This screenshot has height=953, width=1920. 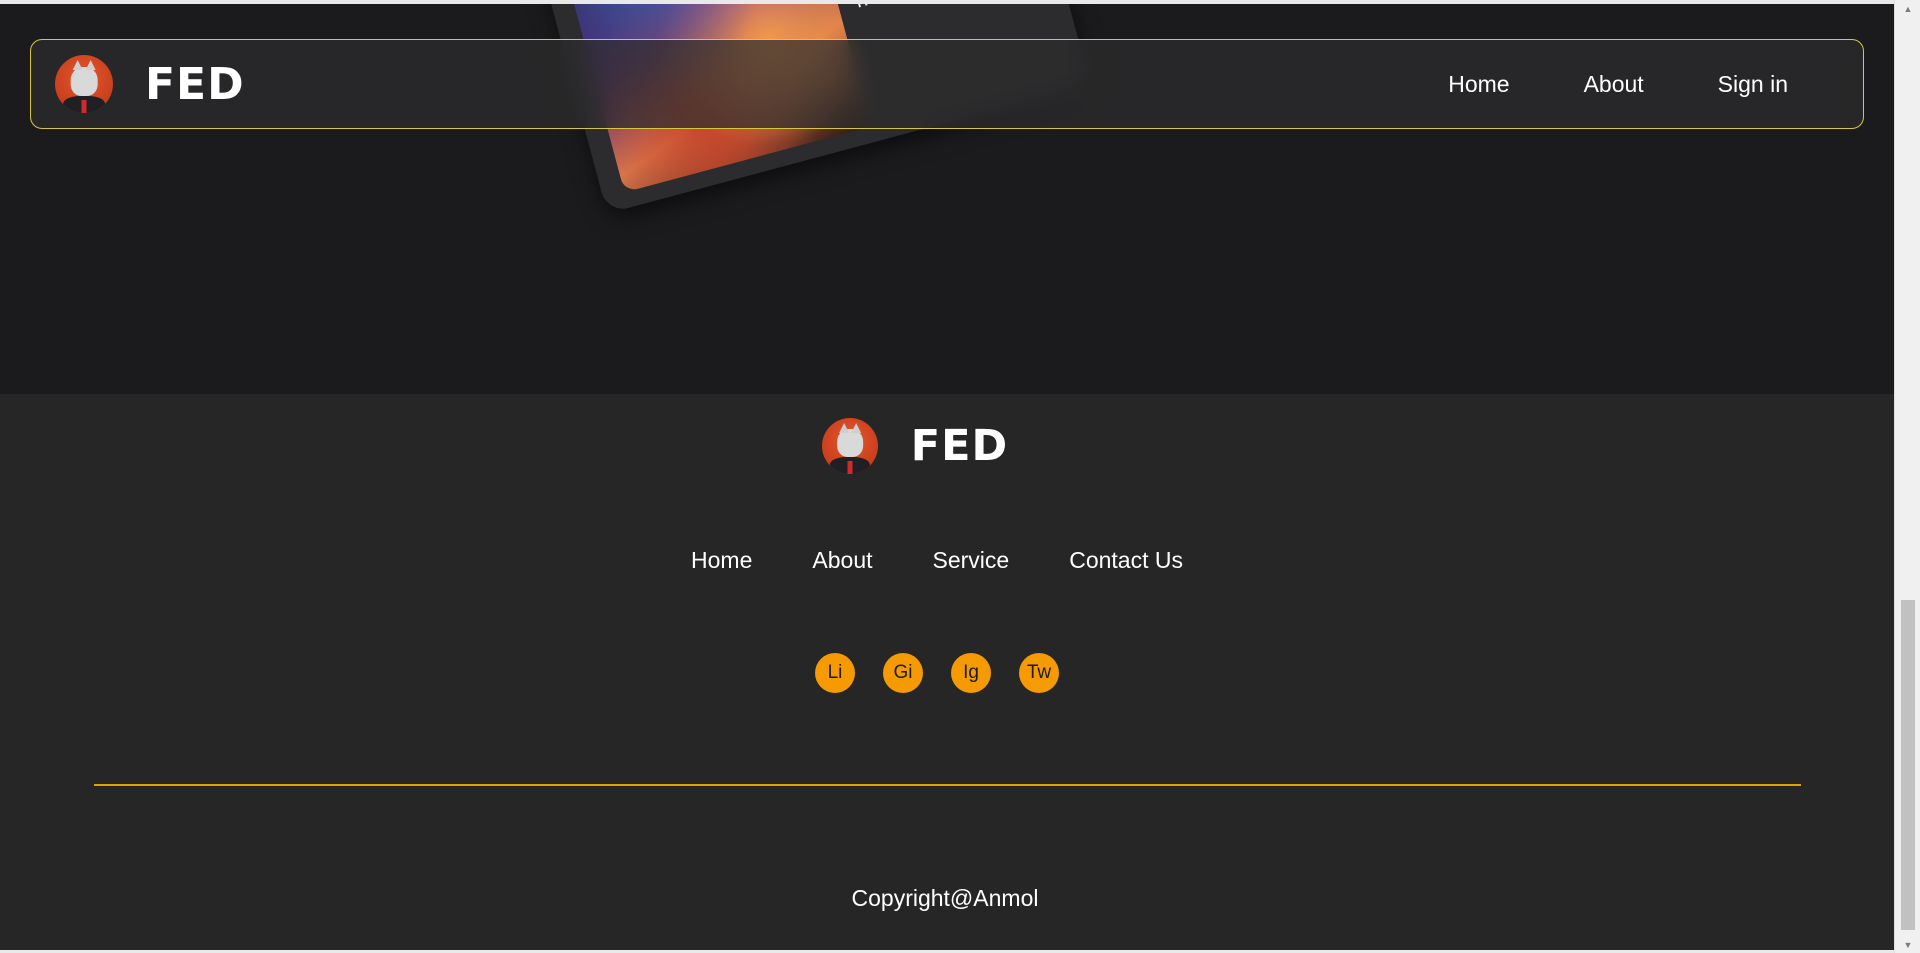 What do you see at coordinates (903, 673) in the screenshot?
I see `social-github-button: Gi` at bounding box center [903, 673].